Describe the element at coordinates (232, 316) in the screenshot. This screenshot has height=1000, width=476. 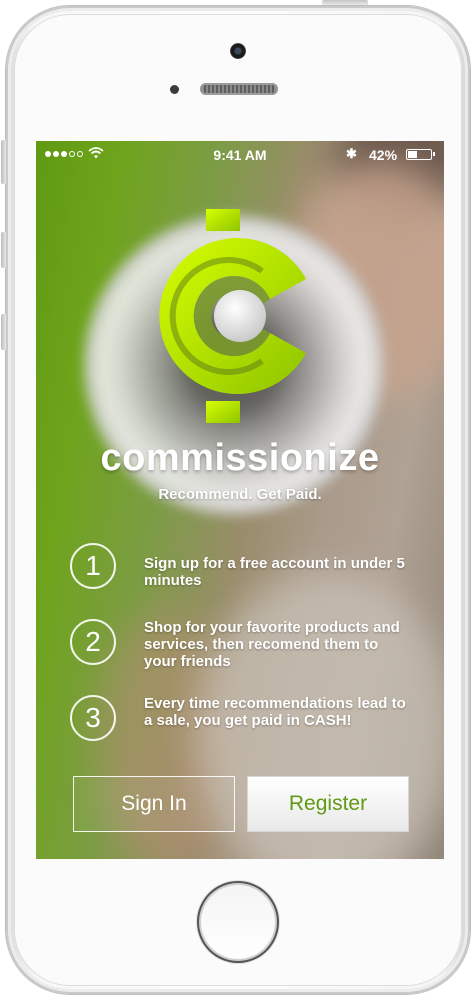
I see `commissionize-cent-logo` at that location.